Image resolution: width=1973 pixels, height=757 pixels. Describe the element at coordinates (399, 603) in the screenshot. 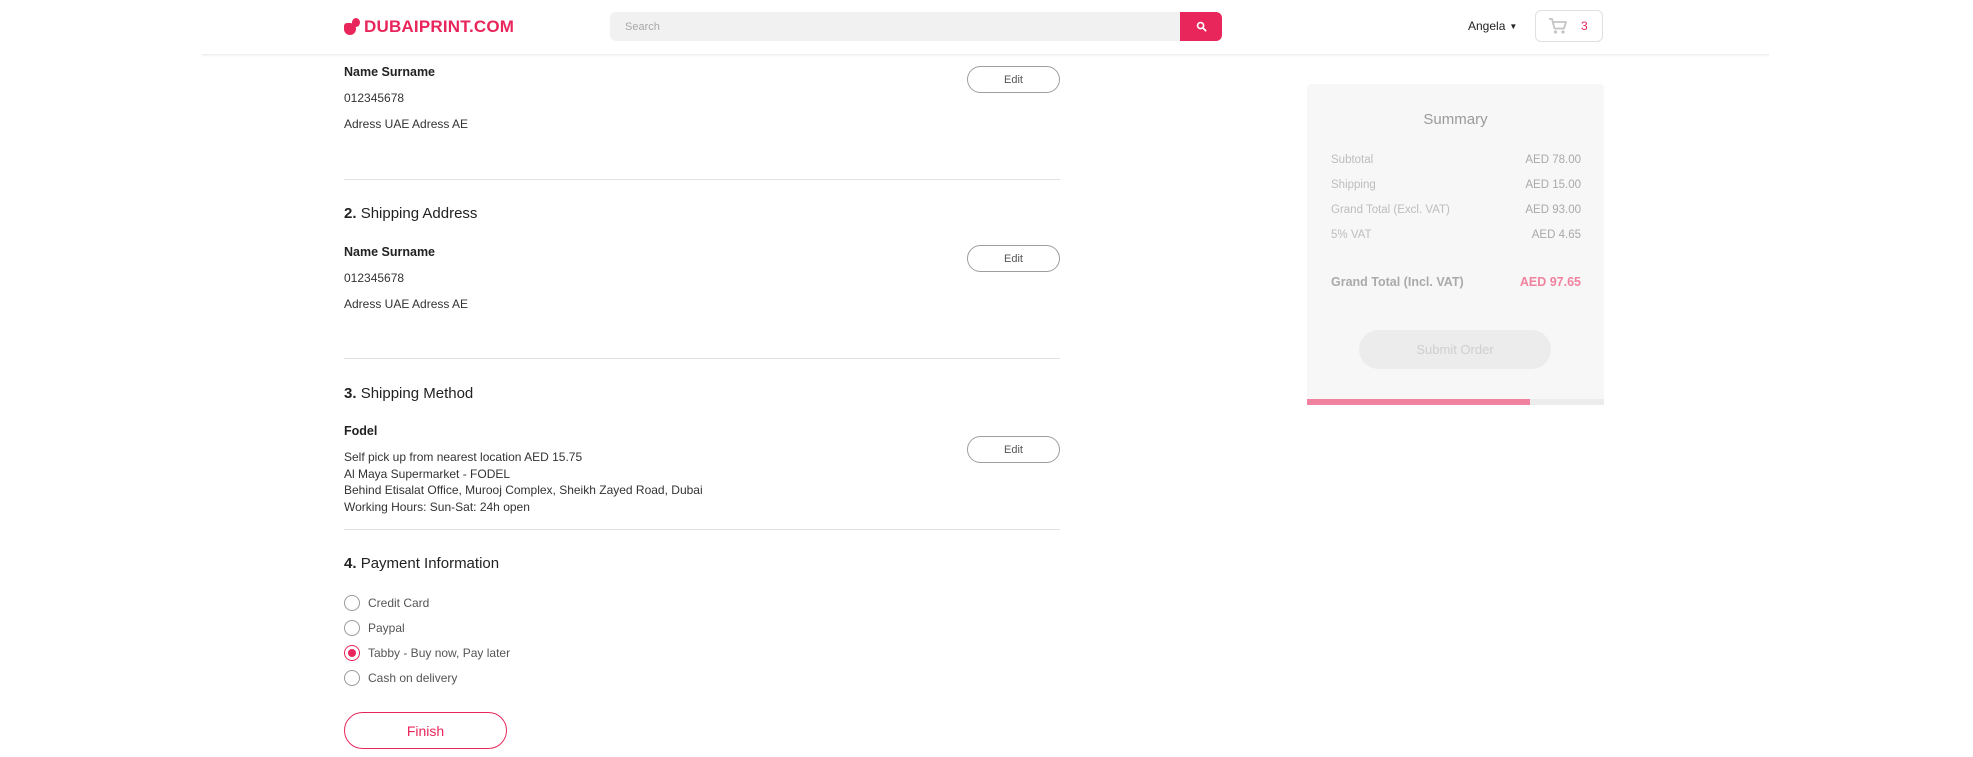

I see `payment-option-label: Credit Card` at that location.